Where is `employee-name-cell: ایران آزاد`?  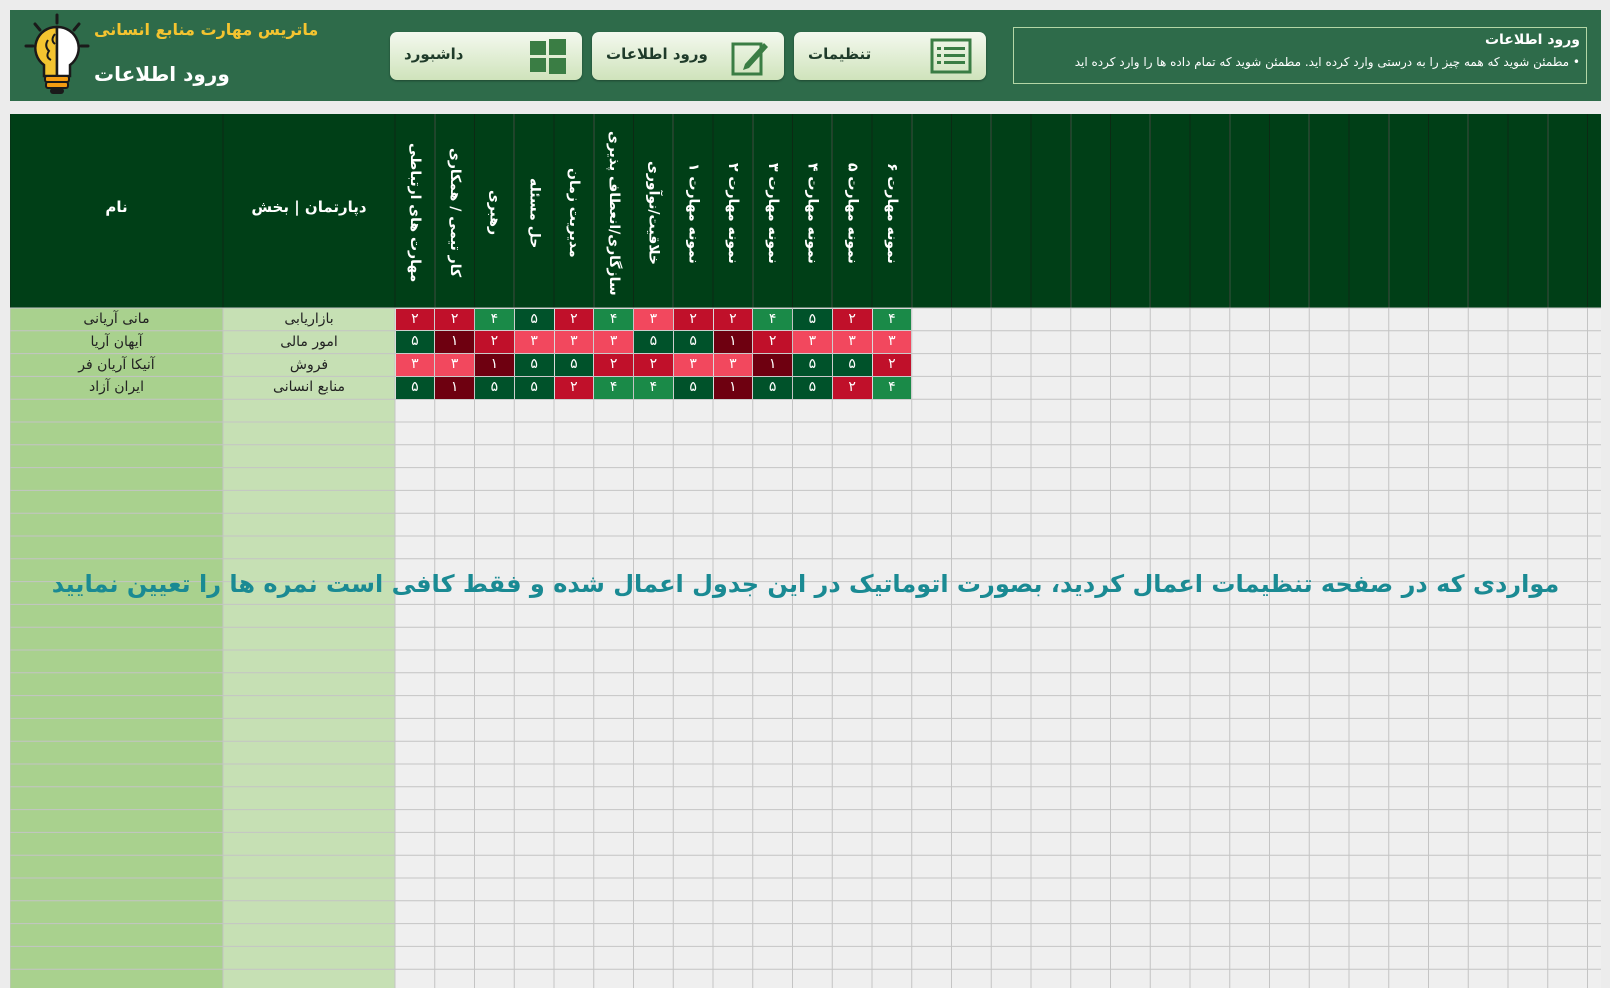 employee-name-cell: ایران آزاد is located at coordinates (116, 387).